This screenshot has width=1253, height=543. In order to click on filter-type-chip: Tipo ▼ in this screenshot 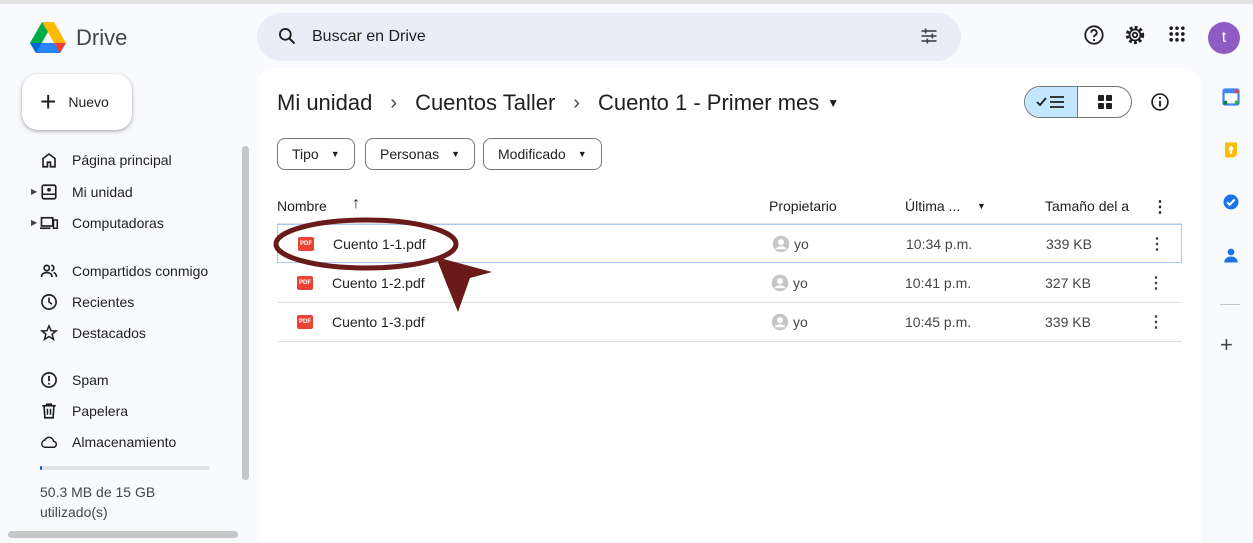, I will do `click(316, 154)`.